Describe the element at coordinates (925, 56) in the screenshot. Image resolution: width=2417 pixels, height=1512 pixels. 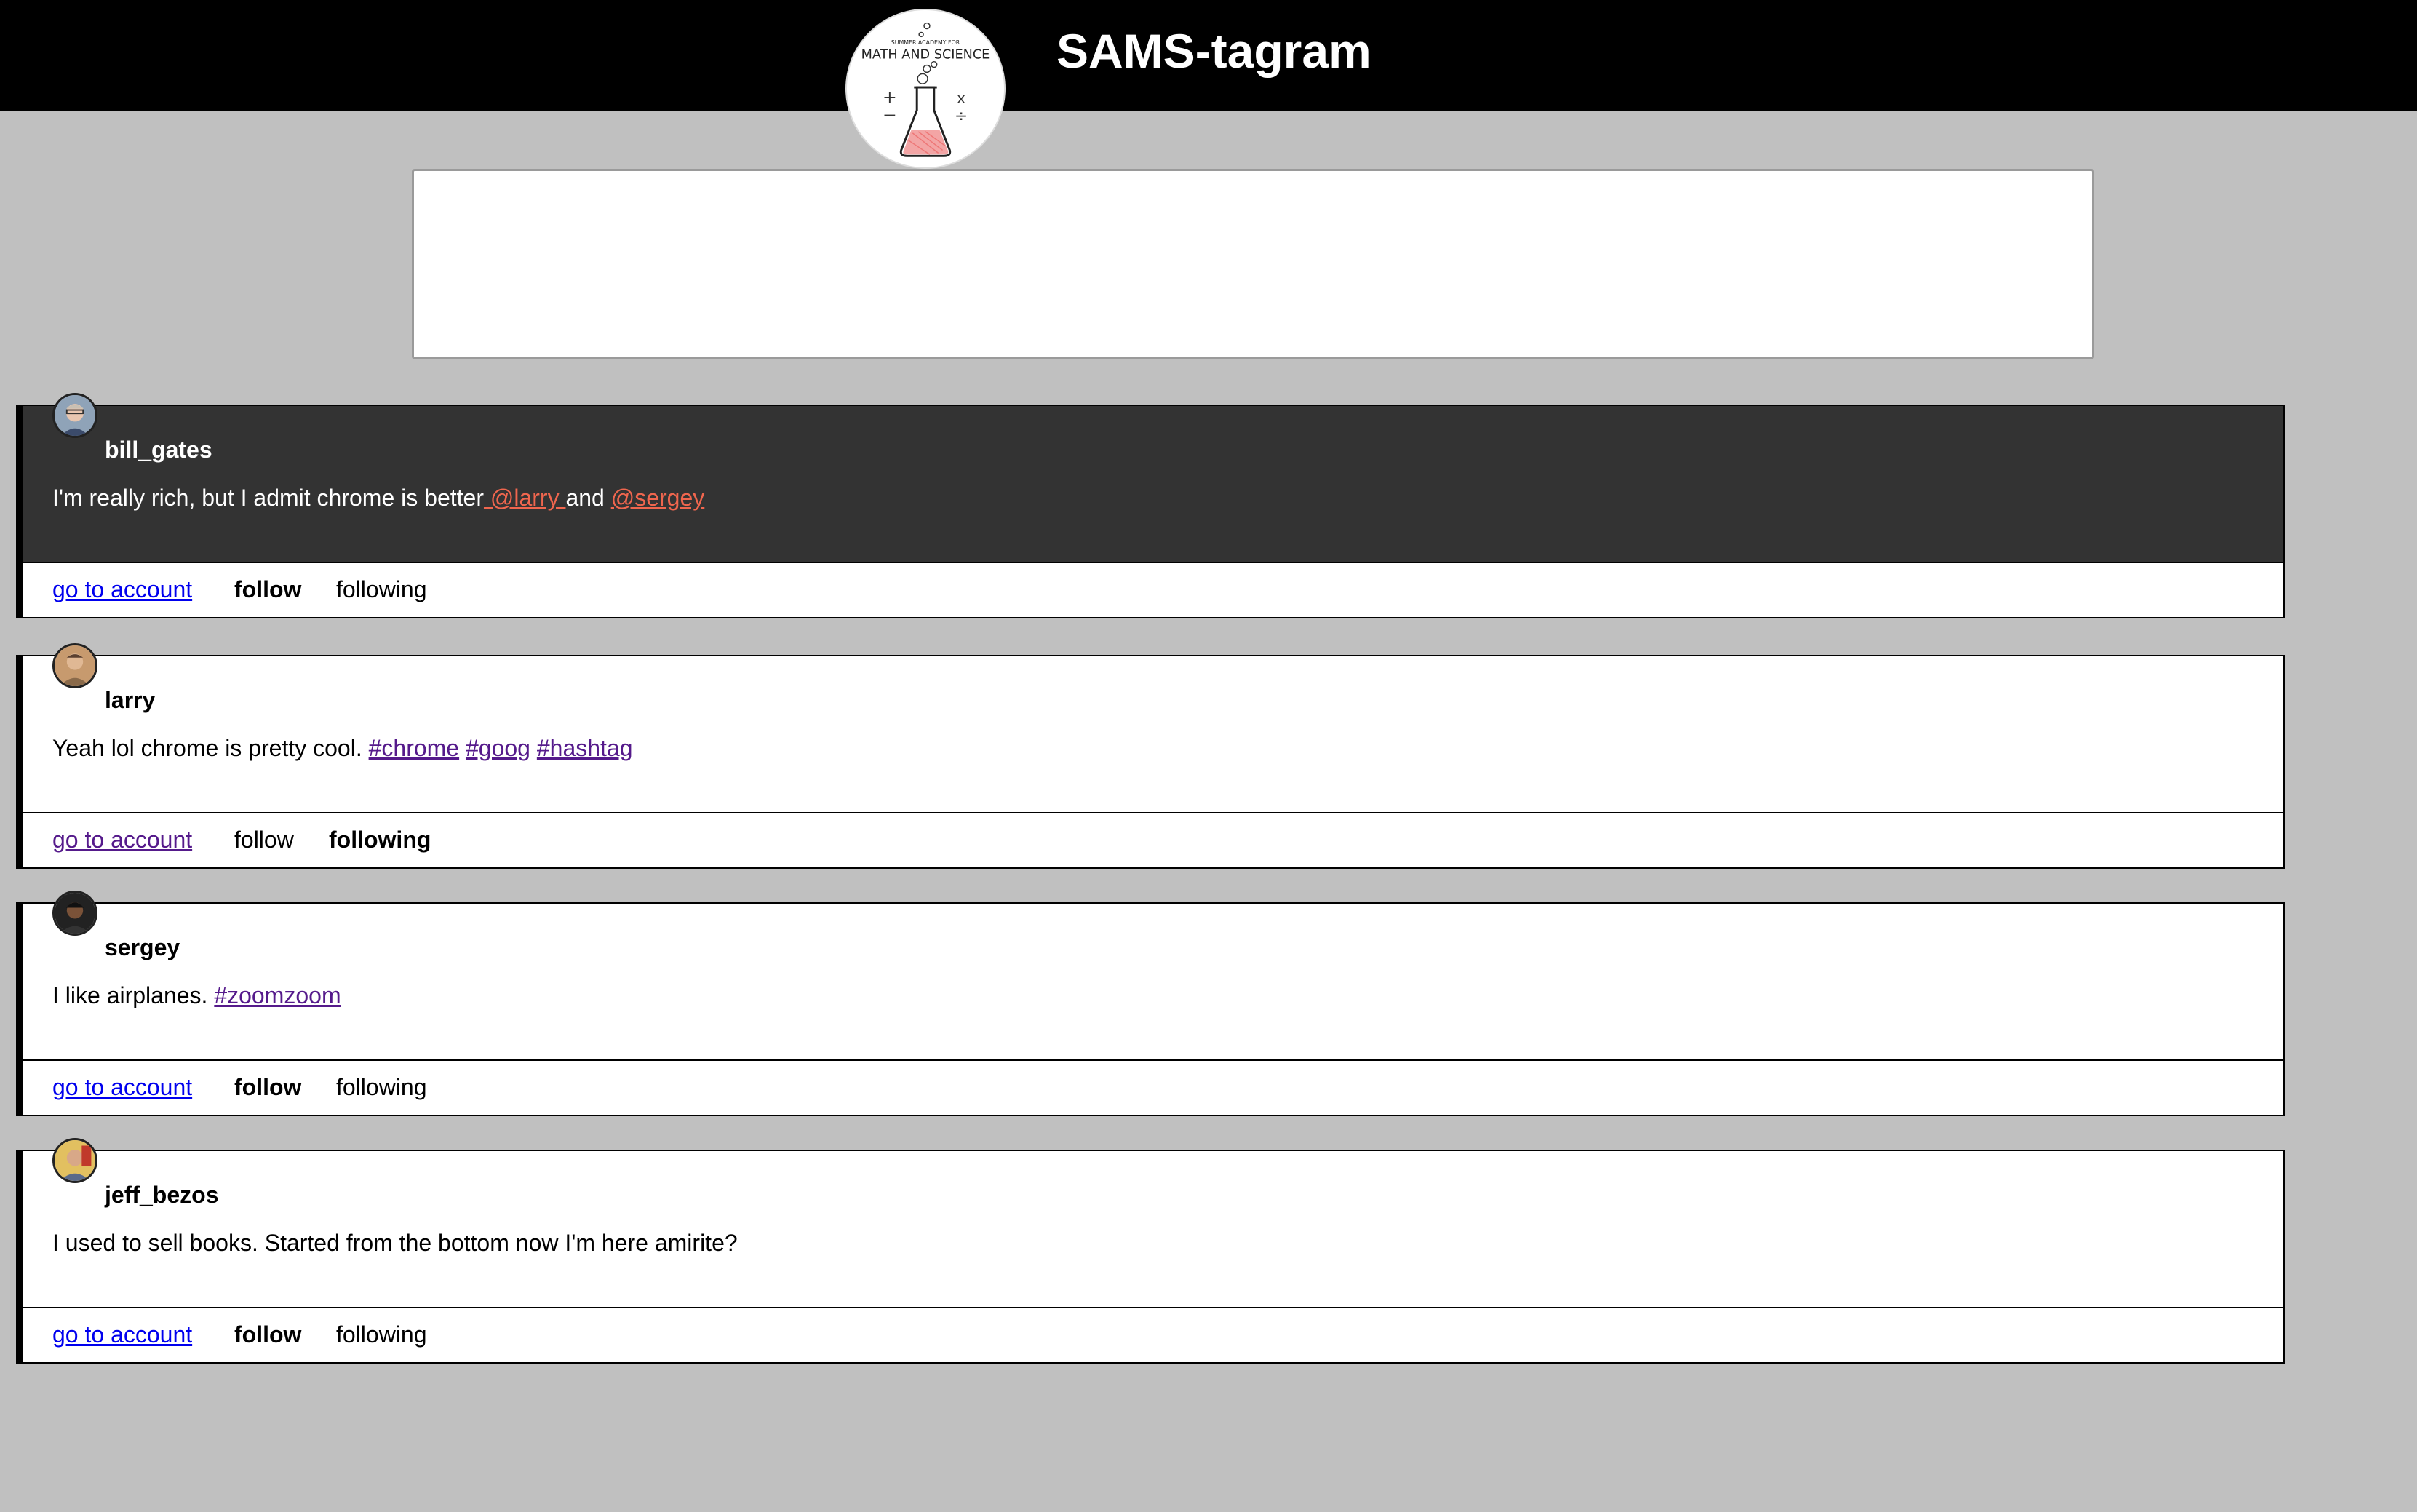
I see `svg-text: MATH AND SCIENCE` at that location.